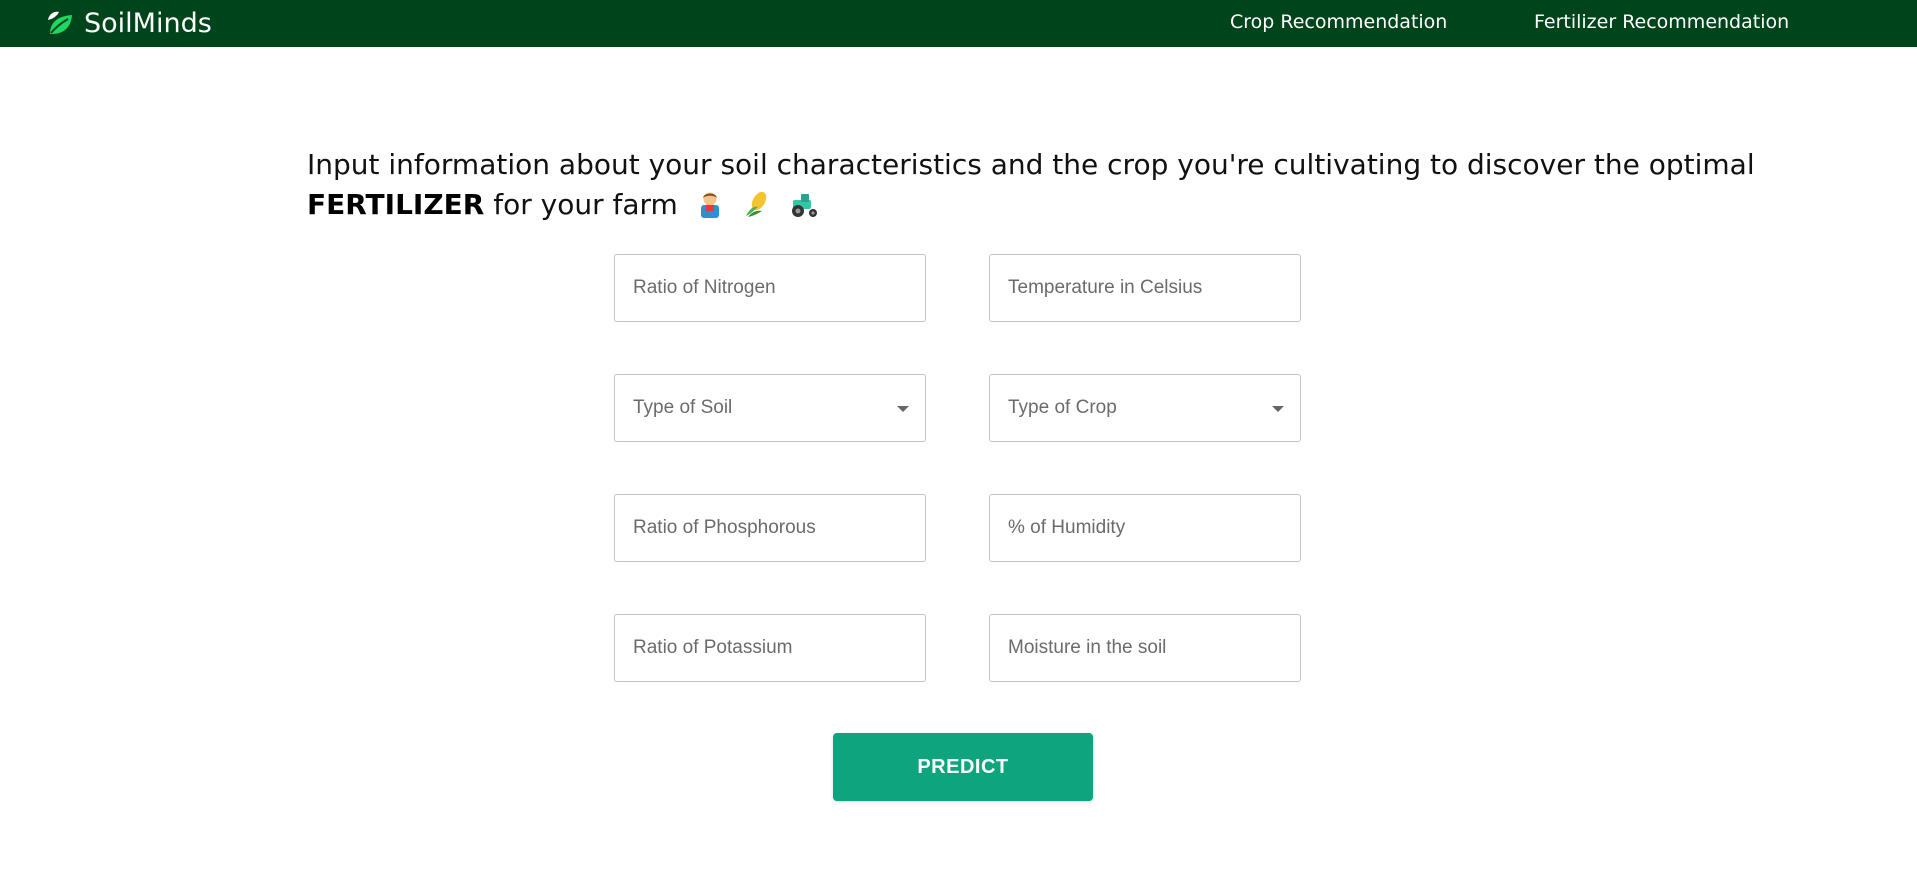 This screenshot has height=894, width=1917. What do you see at coordinates (1661, 22) in the screenshot?
I see `nav-link-fertilizer-recommendation: Fertilizer Recommendation` at bounding box center [1661, 22].